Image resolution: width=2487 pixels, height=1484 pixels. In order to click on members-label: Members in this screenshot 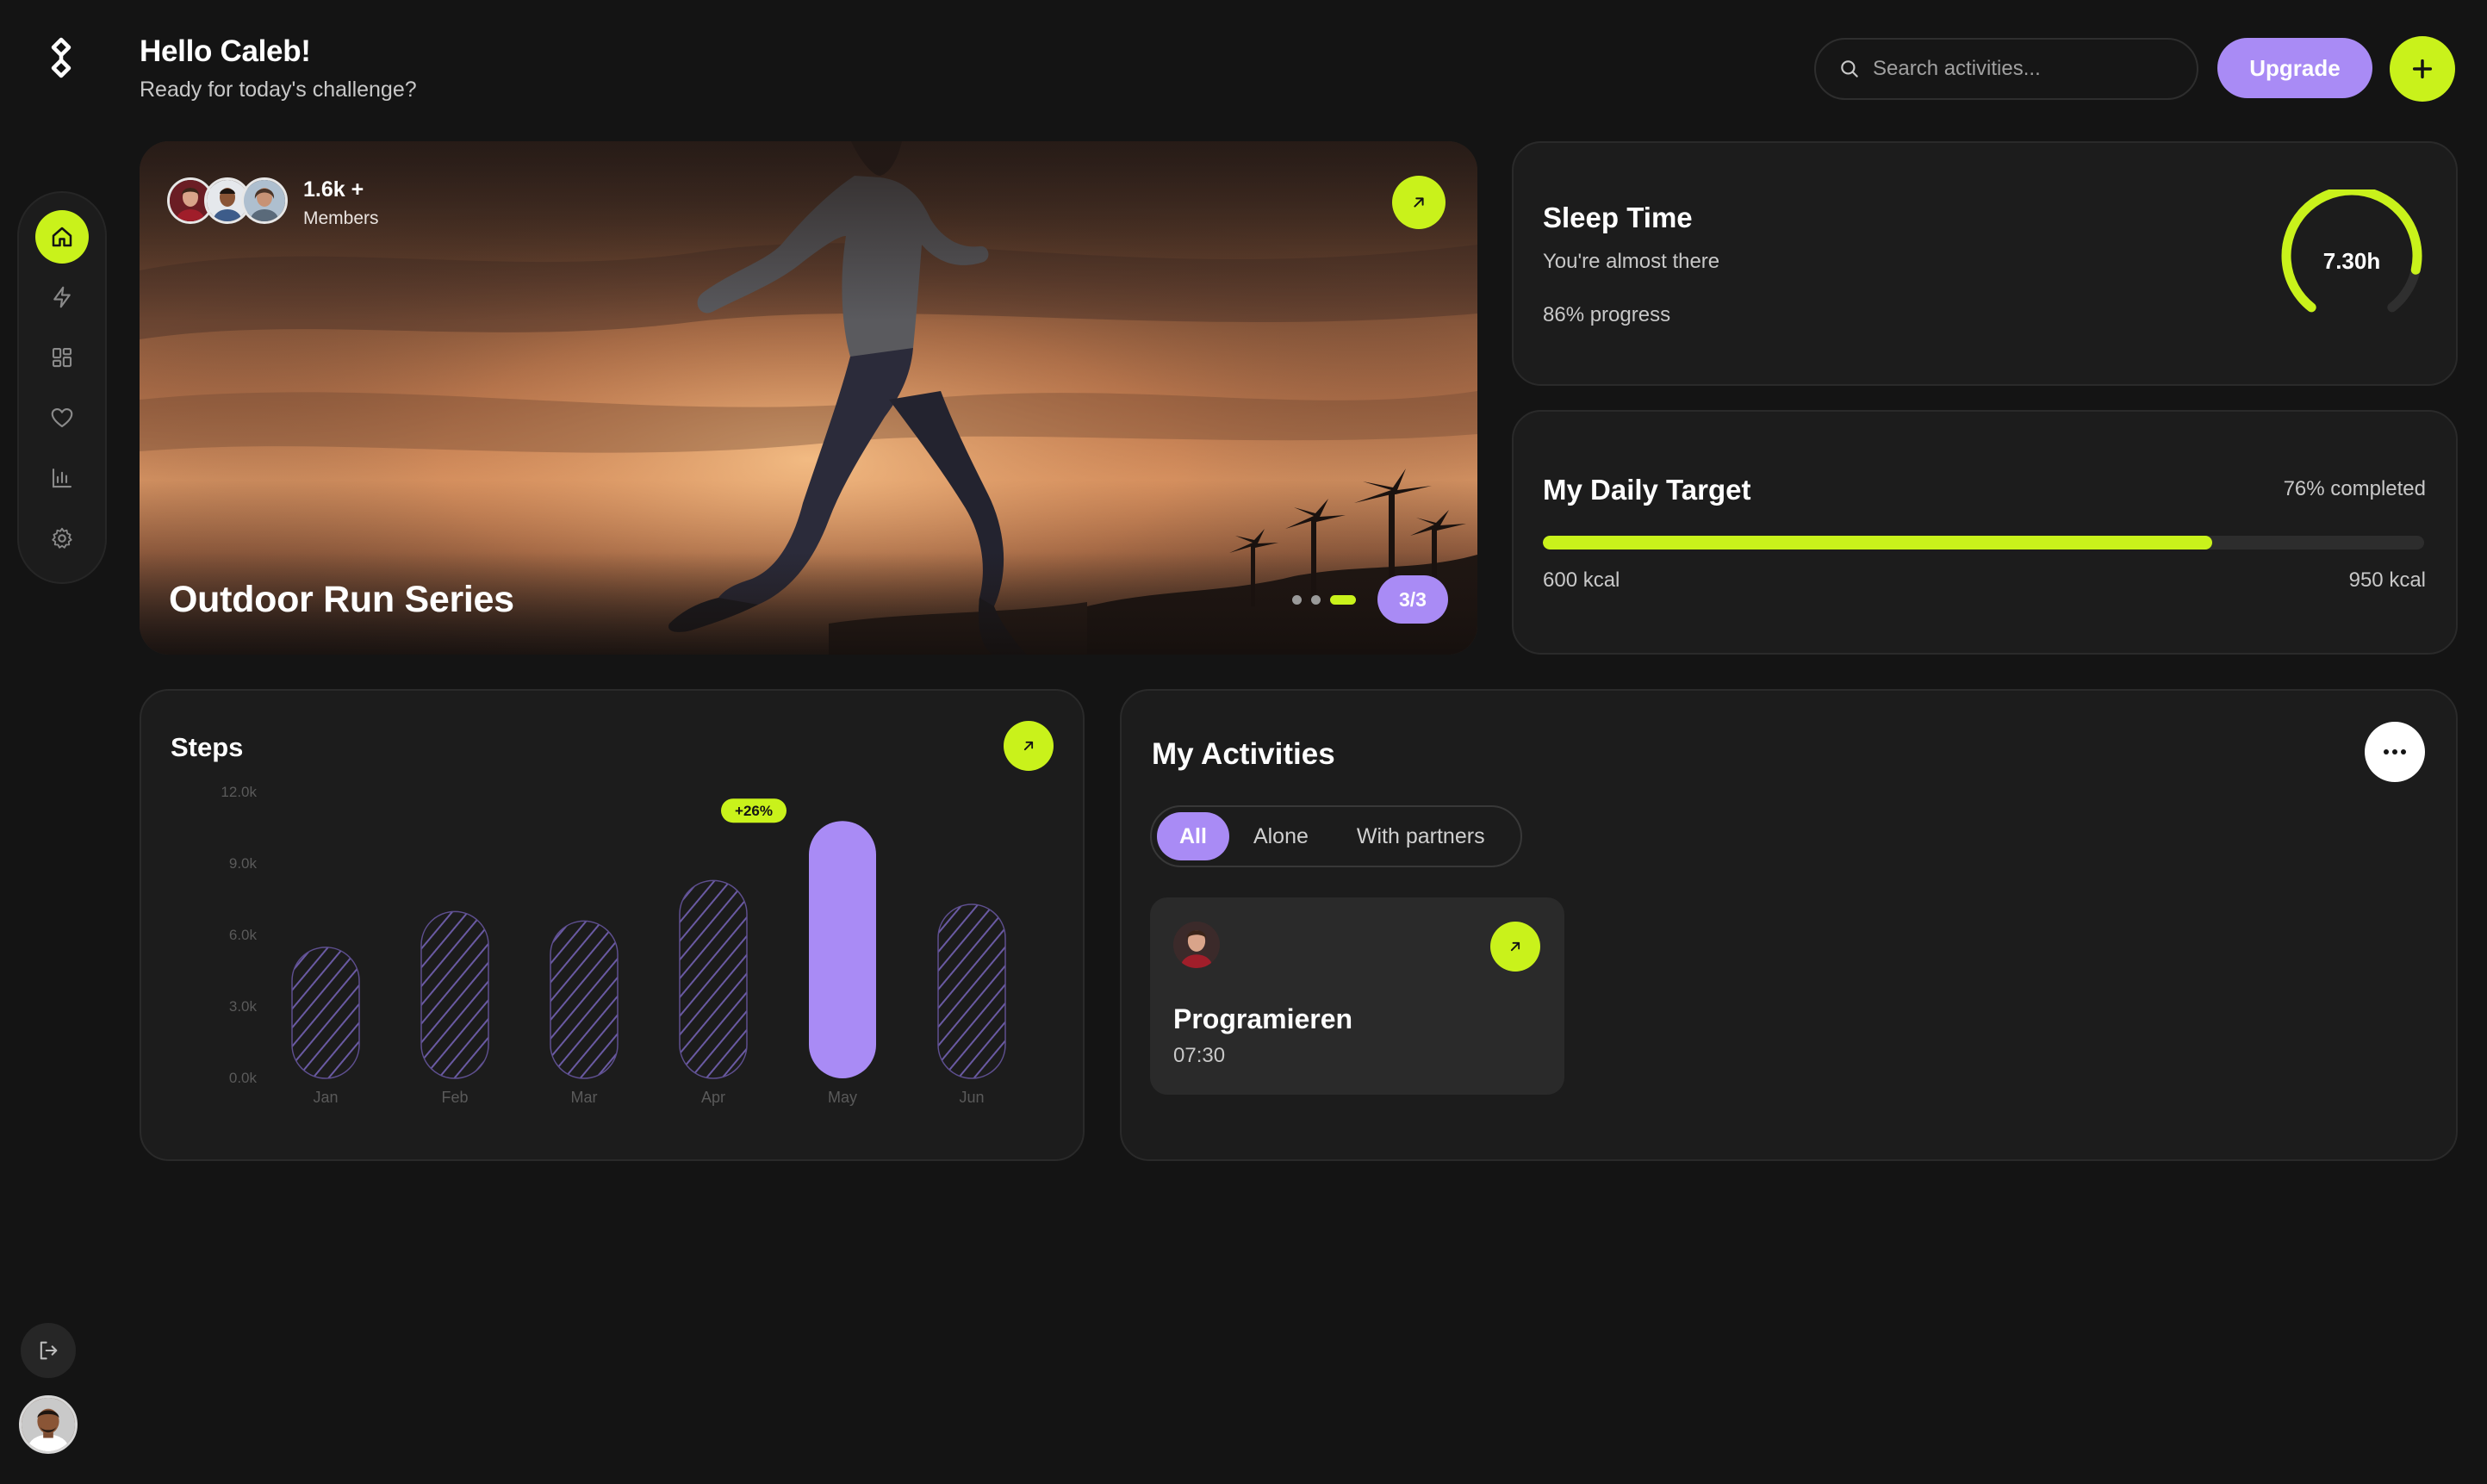, I will do `click(341, 218)`.